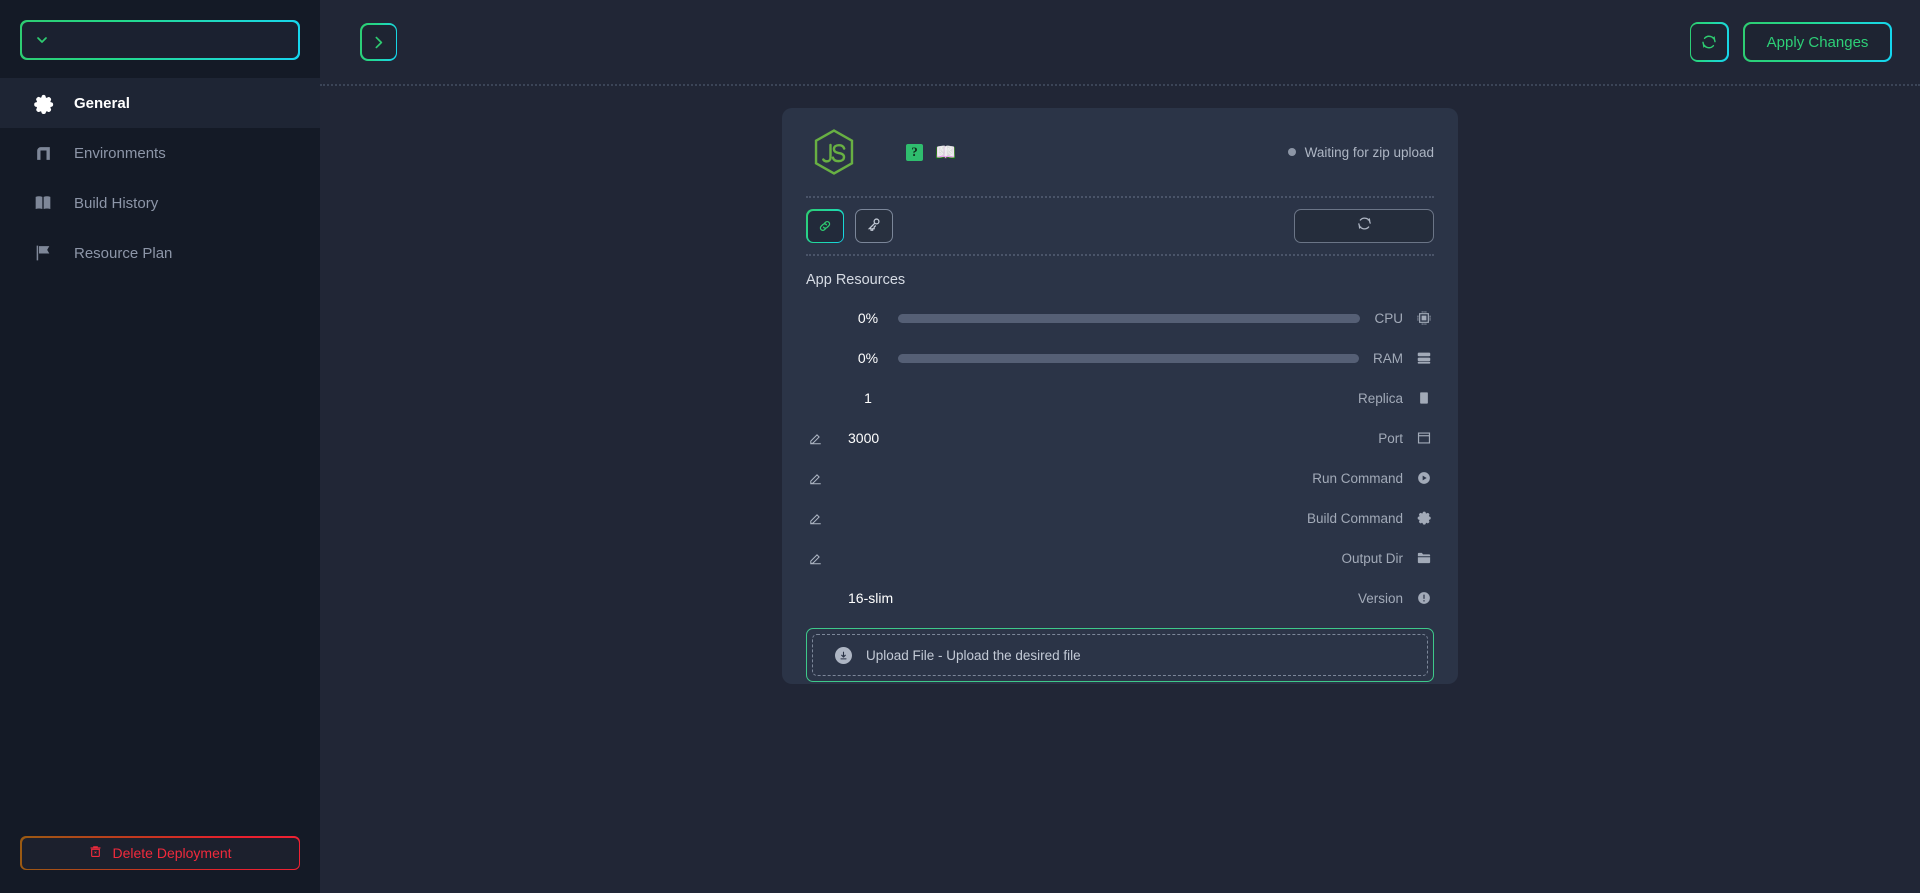 This screenshot has width=1920, height=893. What do you see at coordinates (868, 398) in the screenshot?
I see `replica-value: 1` at bounding box center [868, 398].